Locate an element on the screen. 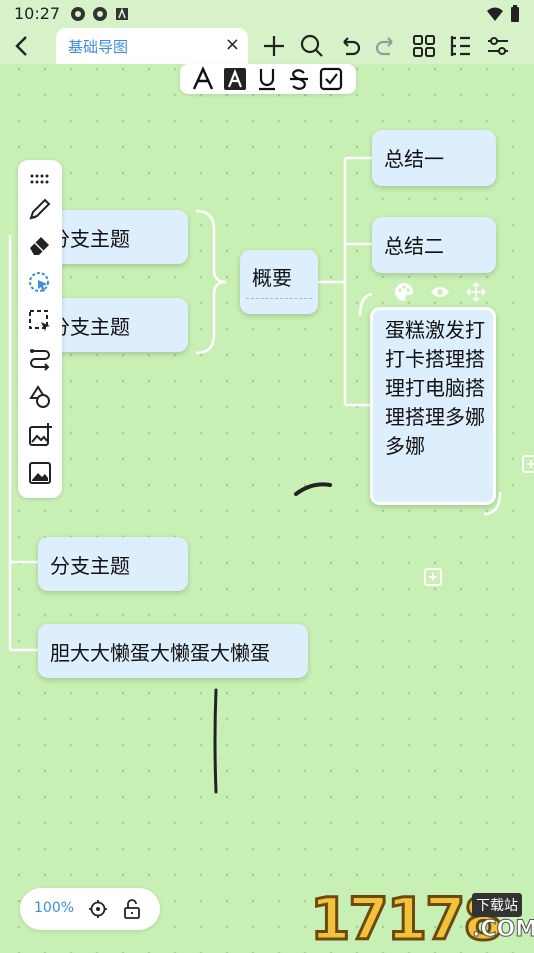 The height and width of the screenshot is (953, 534). branch-topic-4: 胆大大懒蛋大懒蛋大懒蛋 is located at coordinates (173, 651).